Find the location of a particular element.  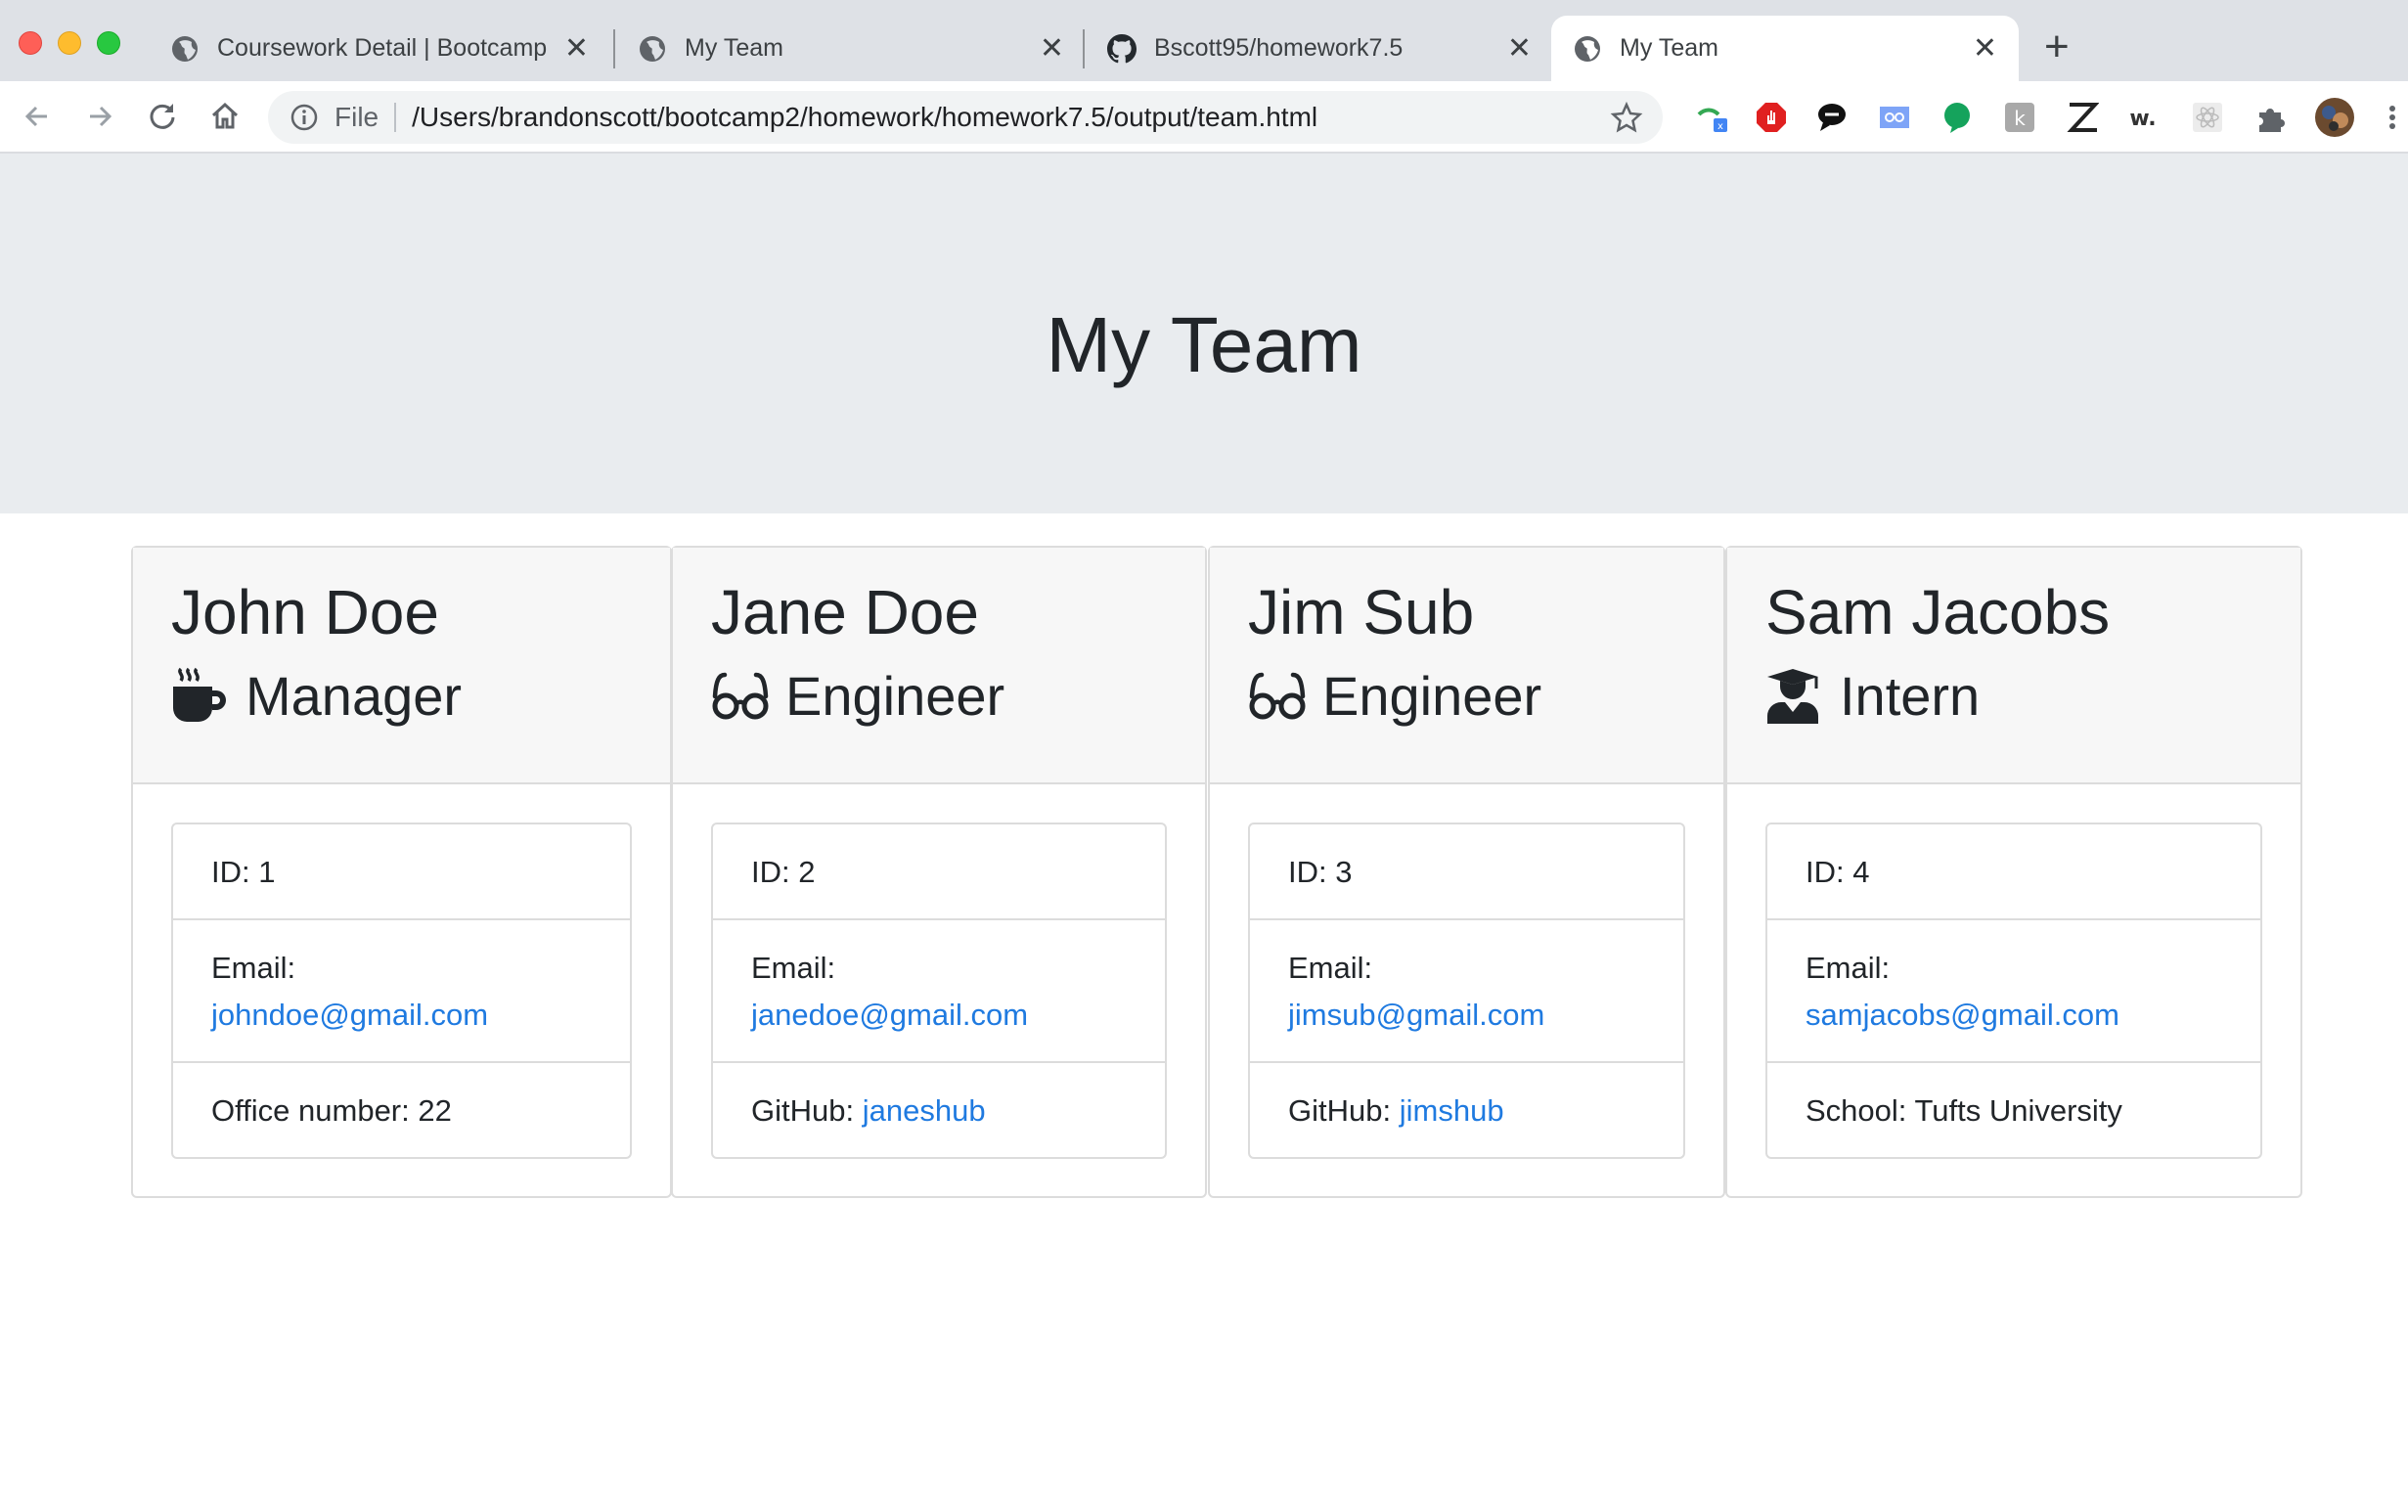

browser-tab: Coursework Detail | Bootcamp ✕ is located at coordinates (380, 49).